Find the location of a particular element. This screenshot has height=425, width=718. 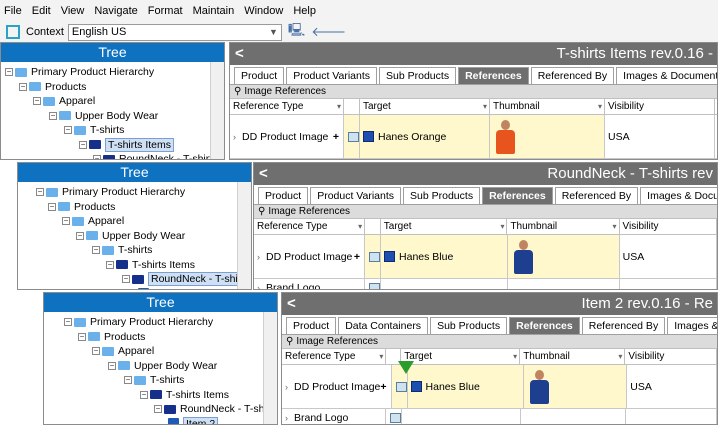

table-row: › Brand Logo is located at coordinates (485, 284).